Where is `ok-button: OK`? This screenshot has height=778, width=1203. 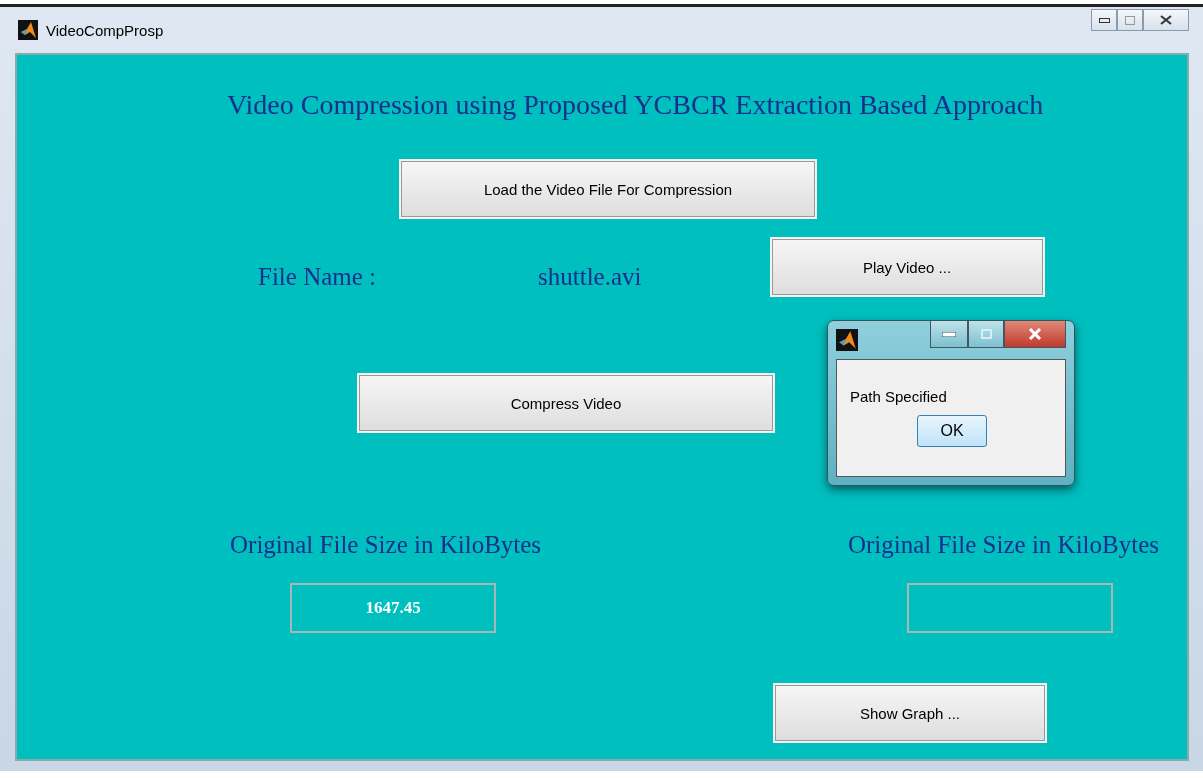
ok-button: OK is located at coordinates (952, 431).